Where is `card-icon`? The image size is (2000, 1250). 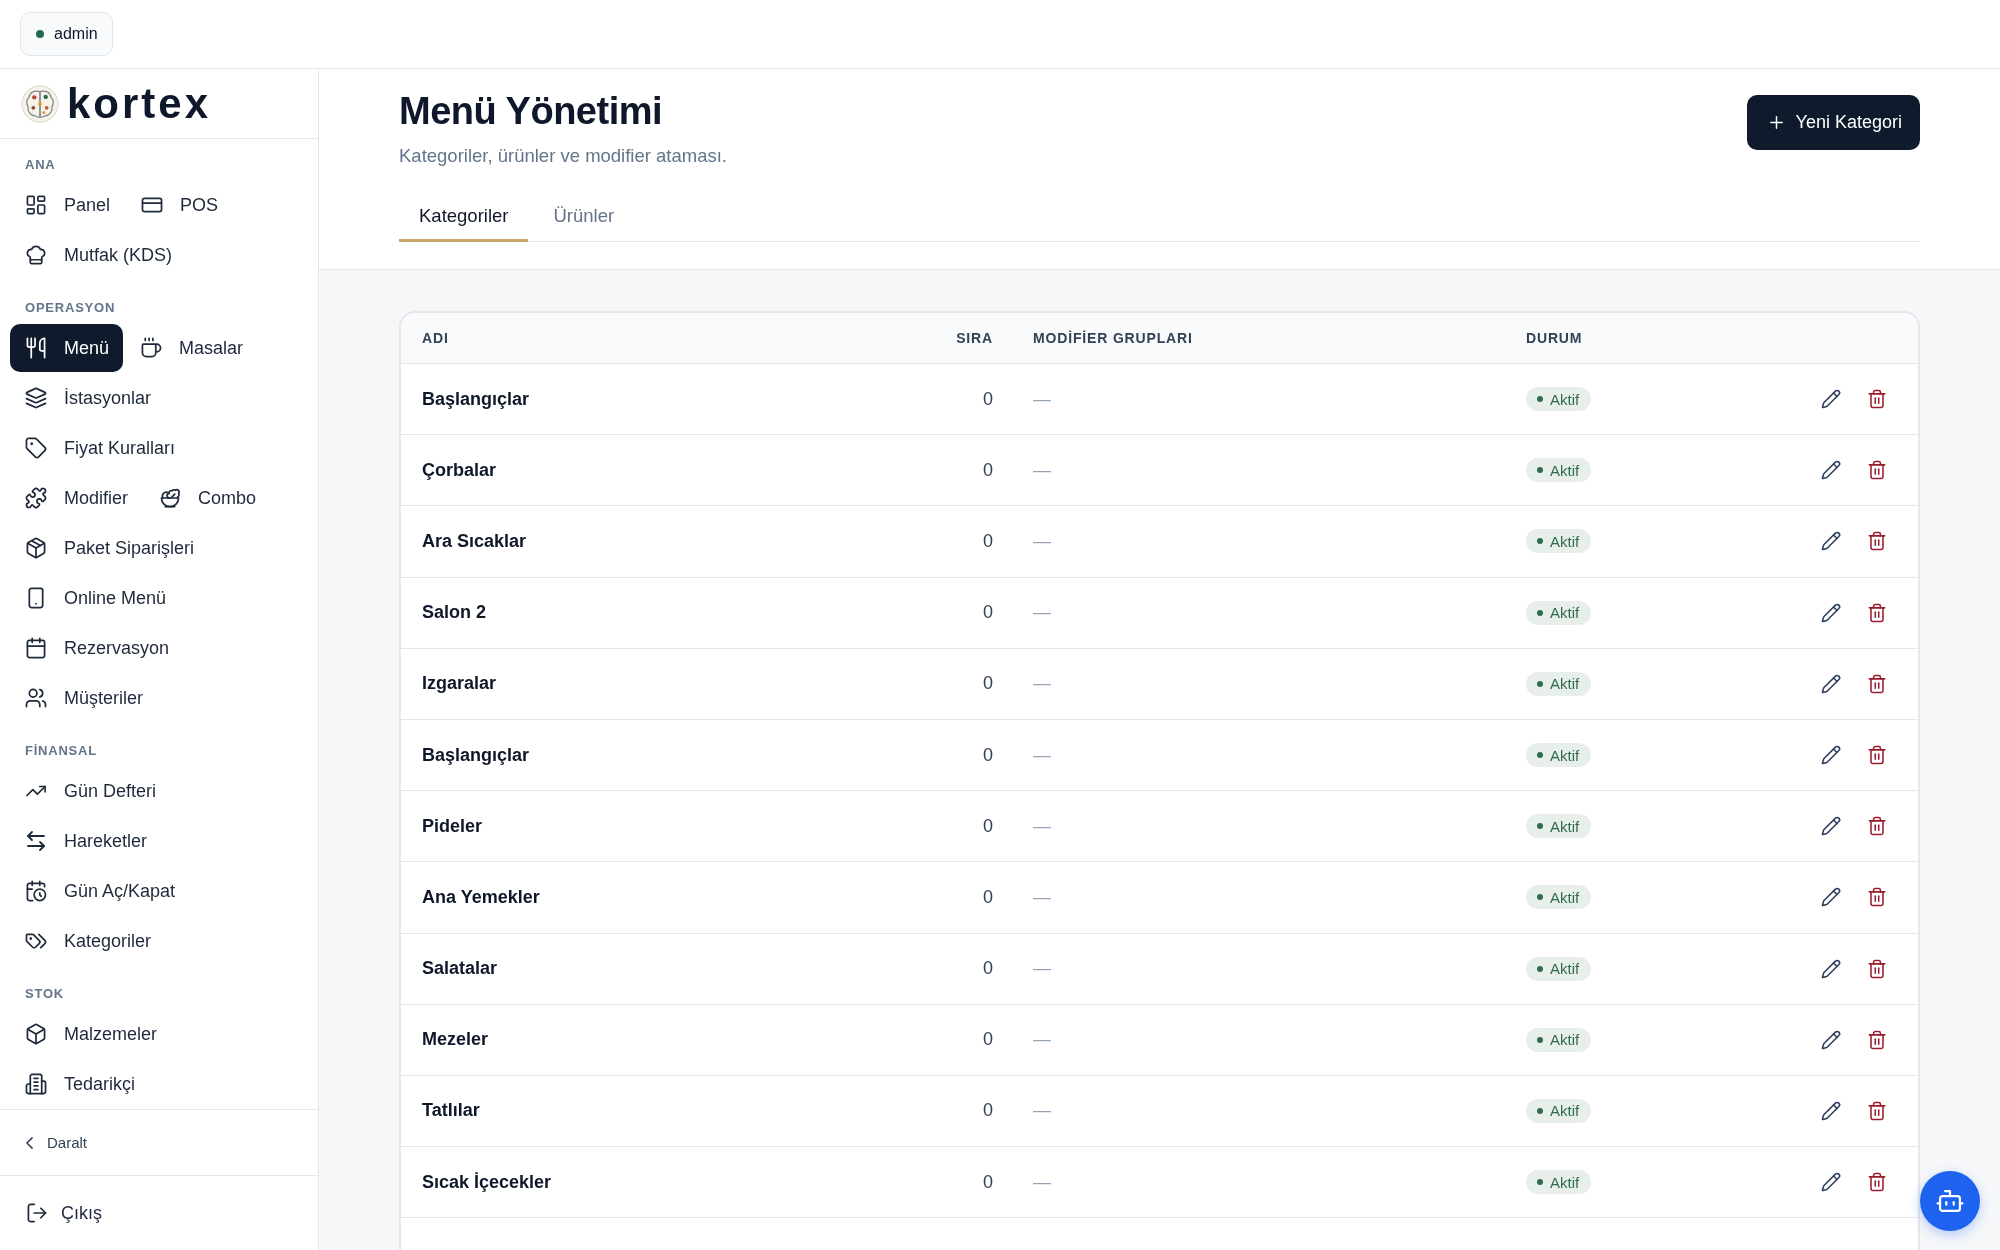 card-icon is located at coordinates (152, 205).